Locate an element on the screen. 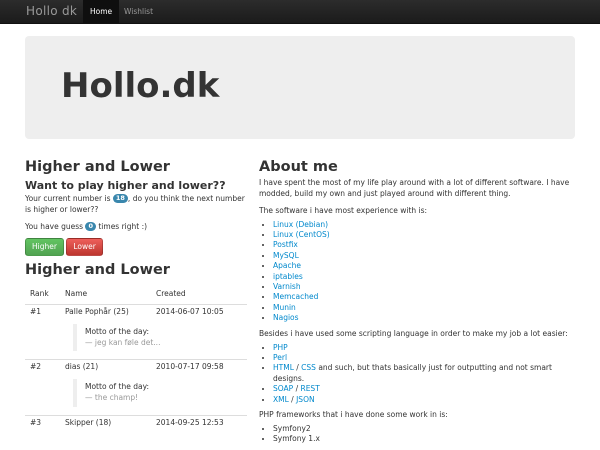 This screenshot has width=600, height=450. software-link: Apache is located at coordinates (287, 265).